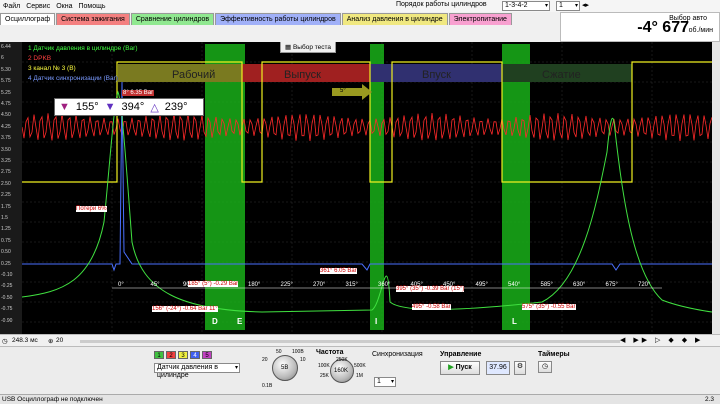 The height and width of the screenshot is (404, 720). Describe the element at coordinates (644, 285) in the screenshot. I see `degree-tick: 720°` at that location.